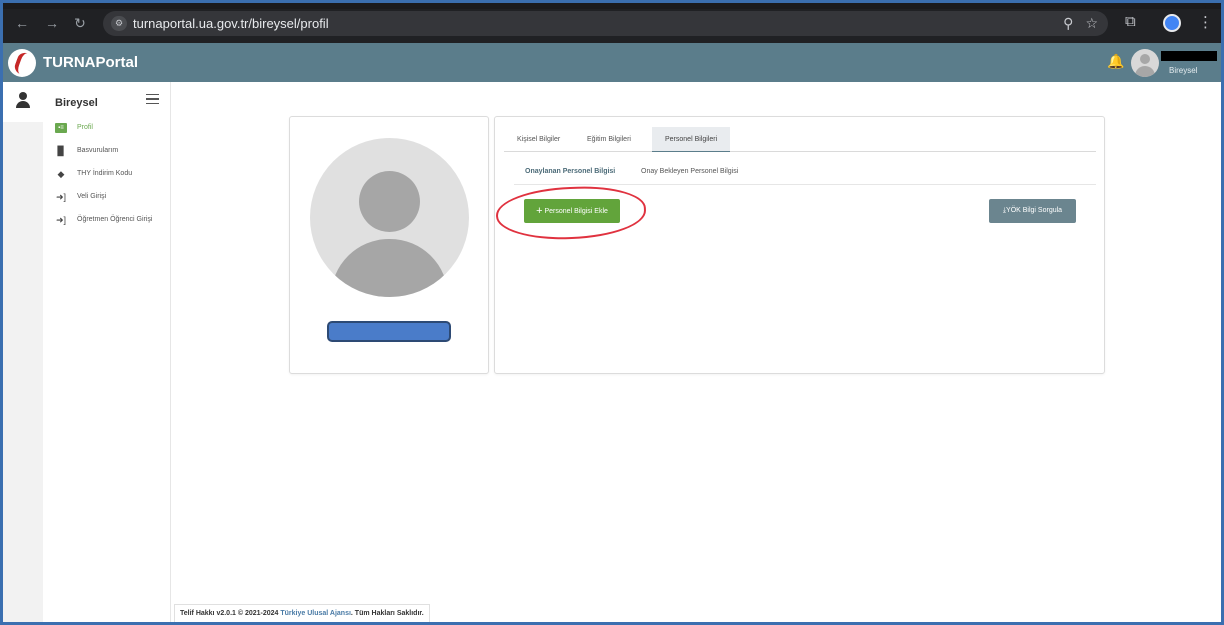 This screenshot has width=1224, height=625. What do you see at coordinates (1183, 70) in the screenshot?
I see `user-role-label: Bireysel` at bounding box center [1183, 70].